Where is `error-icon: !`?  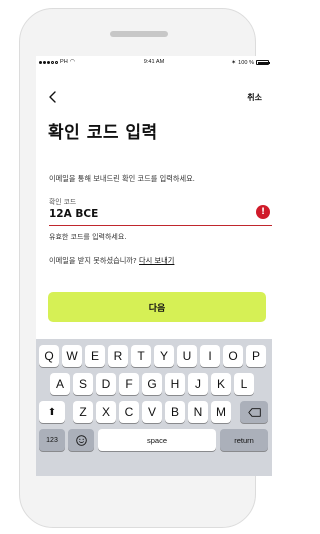
error-icon: ! is located at coordinates (263, 212).